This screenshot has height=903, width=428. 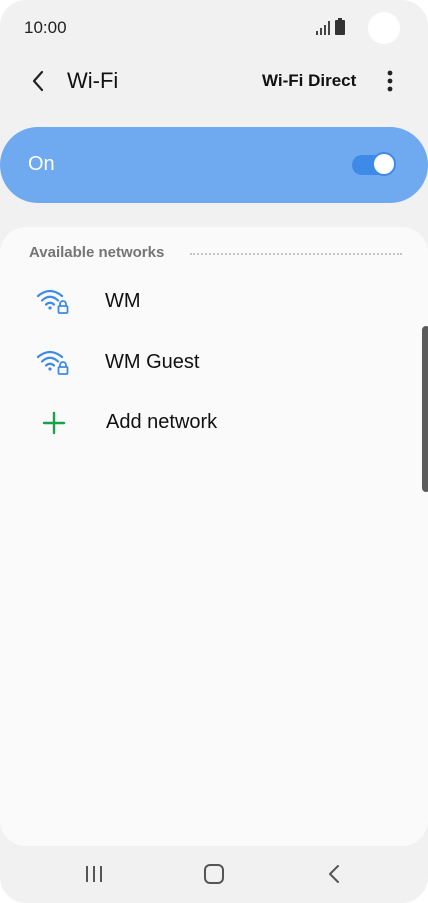 I want to click on toggle-thumb, so click(x=384, y=164).